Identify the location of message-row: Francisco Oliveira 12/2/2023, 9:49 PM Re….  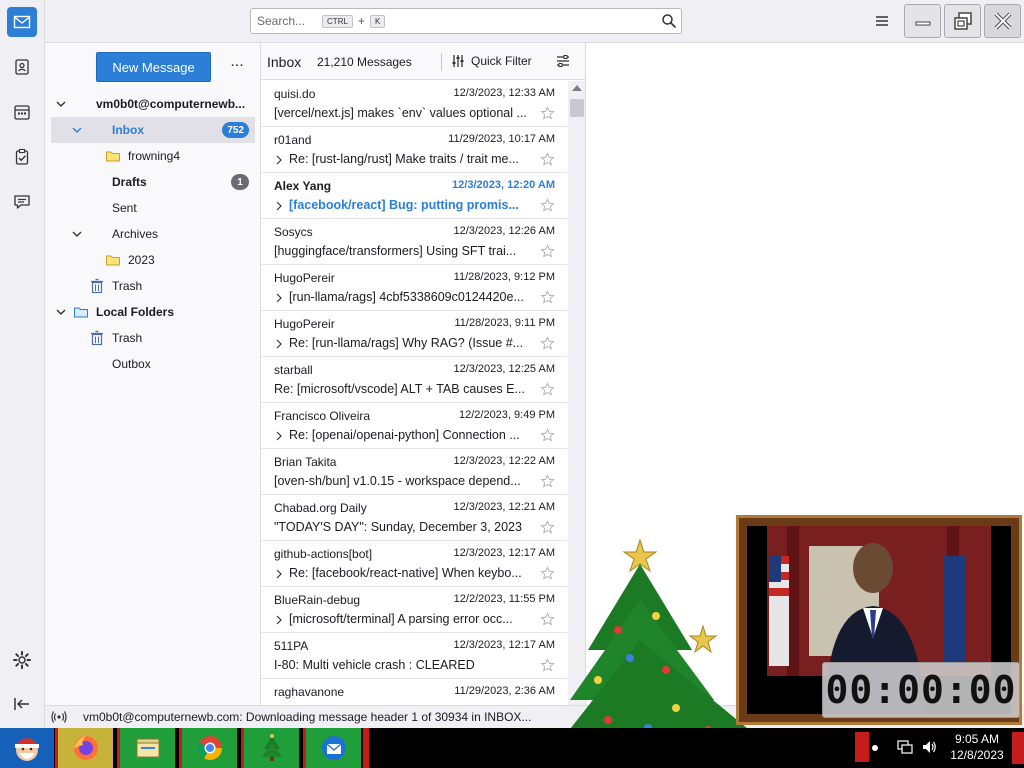
(414, 426).